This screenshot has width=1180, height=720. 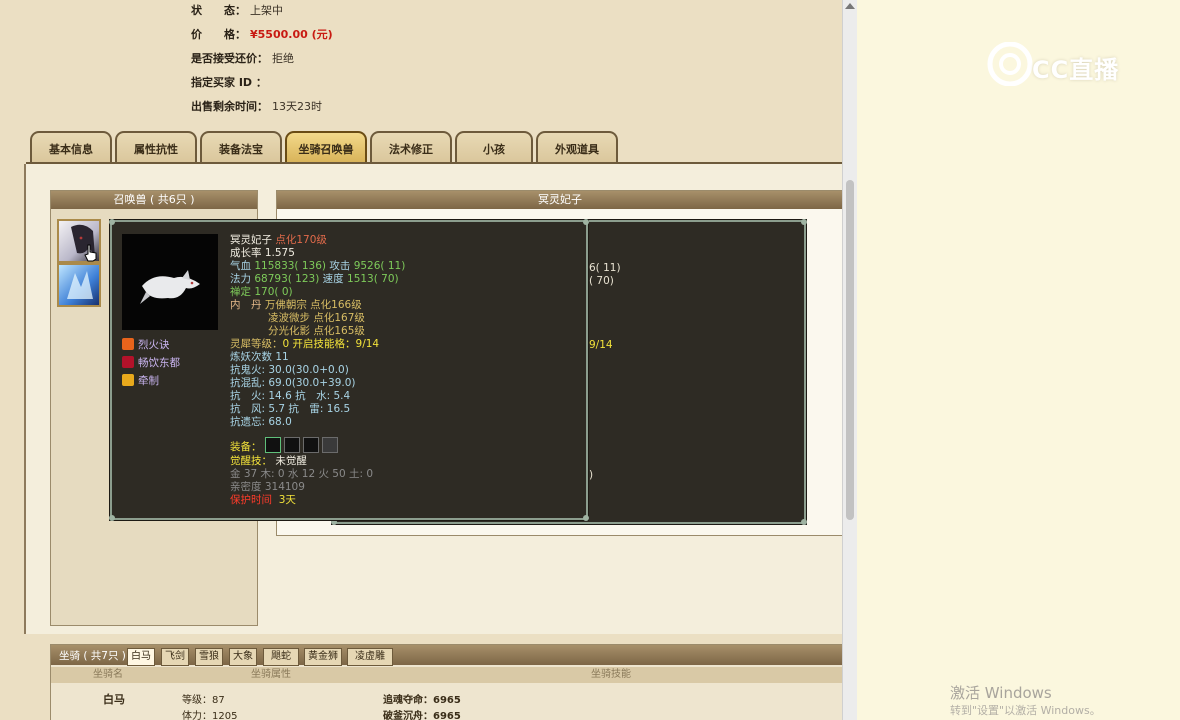 I want to click on mount-tab-white-horse: 白马, so click(x=141, y=657).